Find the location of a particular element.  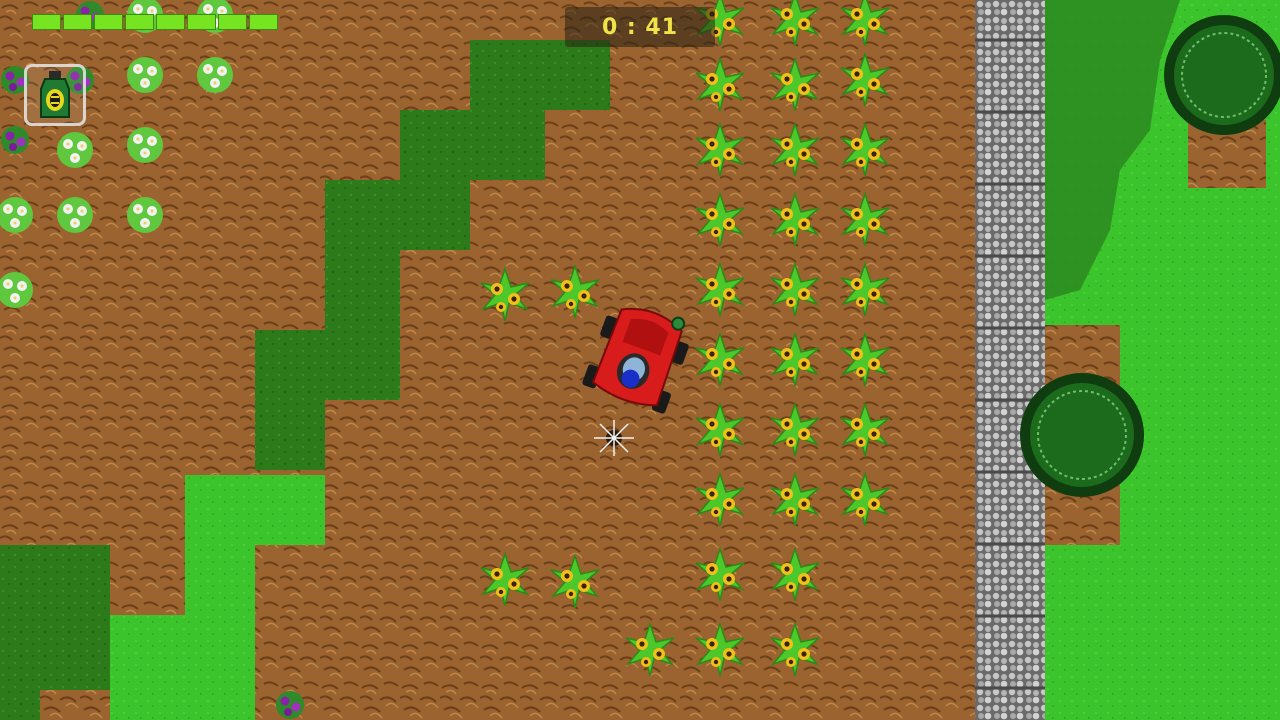

bush-top-right is located at coordinates (1222, 75).